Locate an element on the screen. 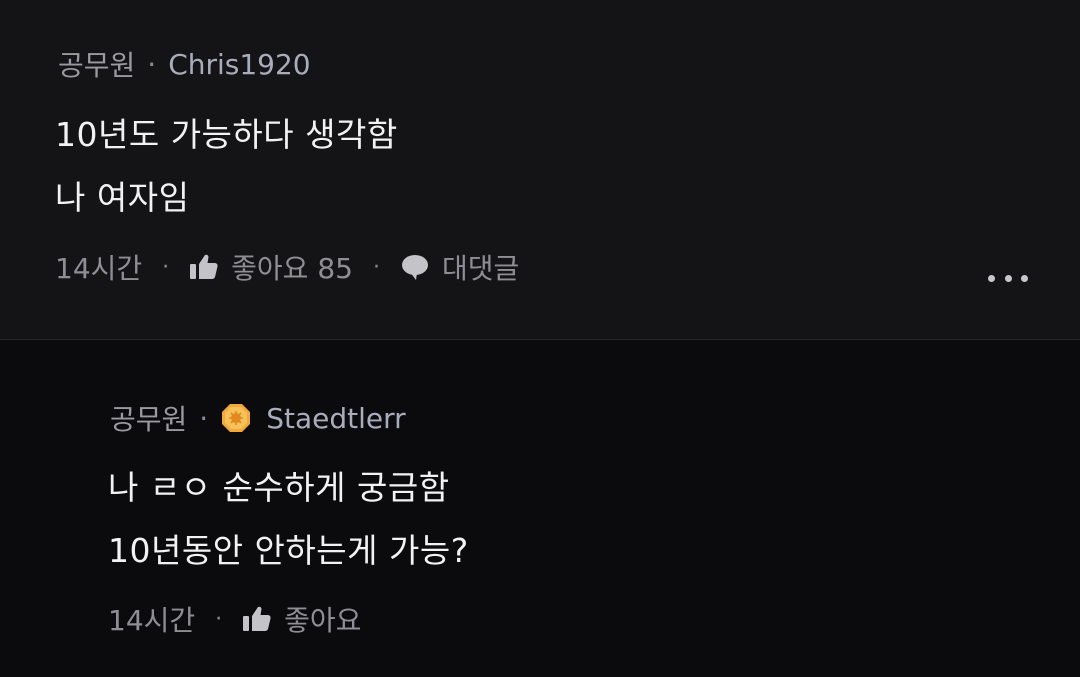 The height and width of the screenshot is (677, 1080). like-button: 좋아요 85 is located at coordinates (271, 267).